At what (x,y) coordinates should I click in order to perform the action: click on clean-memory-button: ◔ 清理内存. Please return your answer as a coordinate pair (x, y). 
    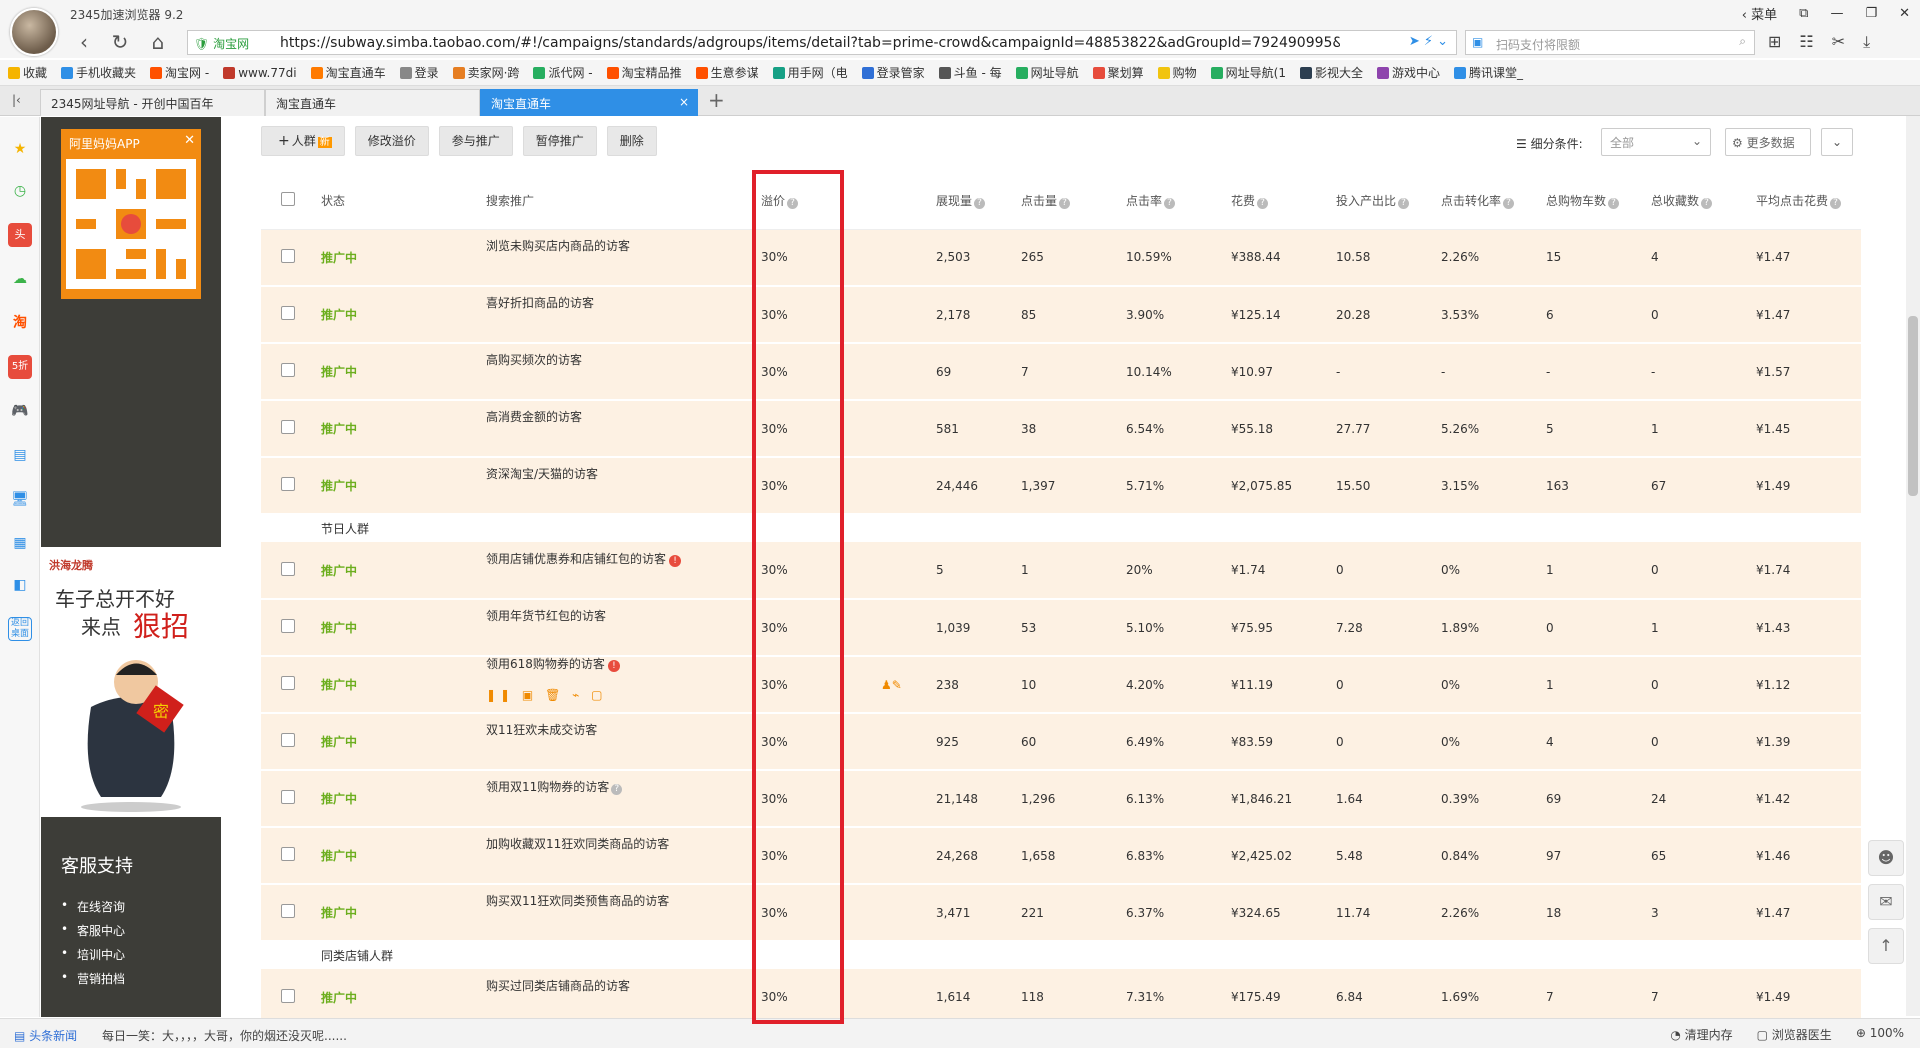
    Looking at the image, I should click on (1701, 1034).